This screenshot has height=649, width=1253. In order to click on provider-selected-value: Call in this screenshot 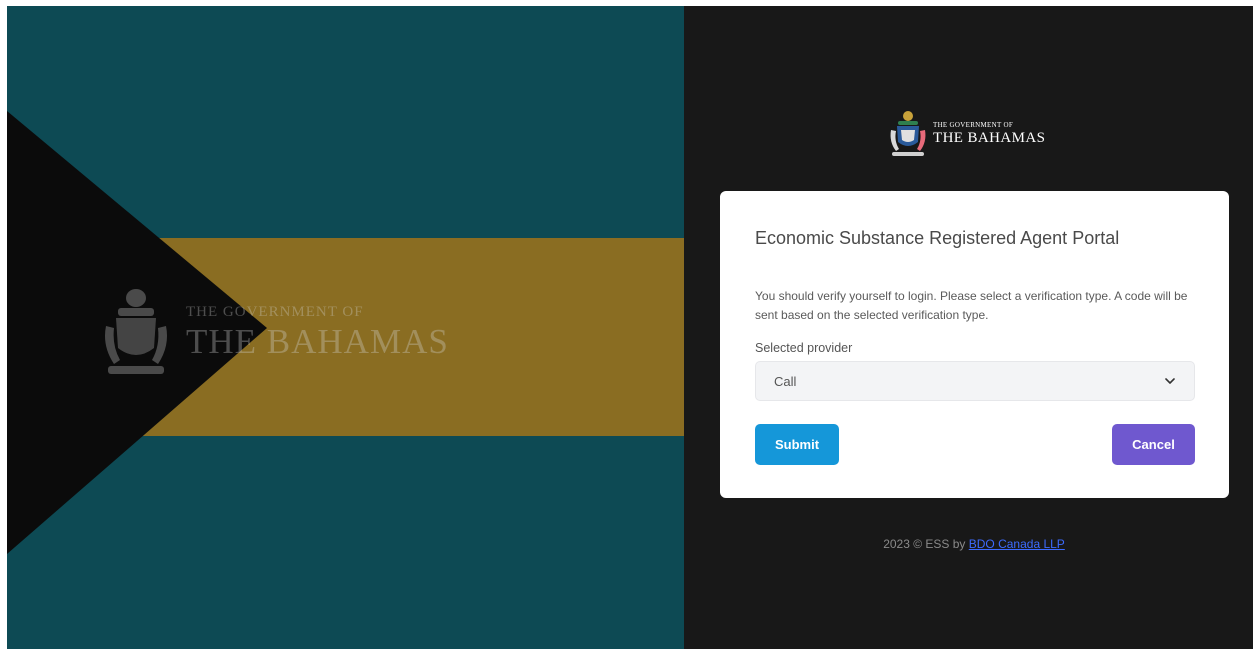, I will do `click(785, 381)`.